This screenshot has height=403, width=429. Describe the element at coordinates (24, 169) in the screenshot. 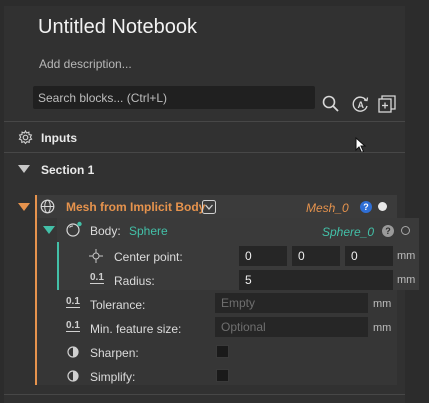

I see `section-collapse-chevron-icon` at that location.